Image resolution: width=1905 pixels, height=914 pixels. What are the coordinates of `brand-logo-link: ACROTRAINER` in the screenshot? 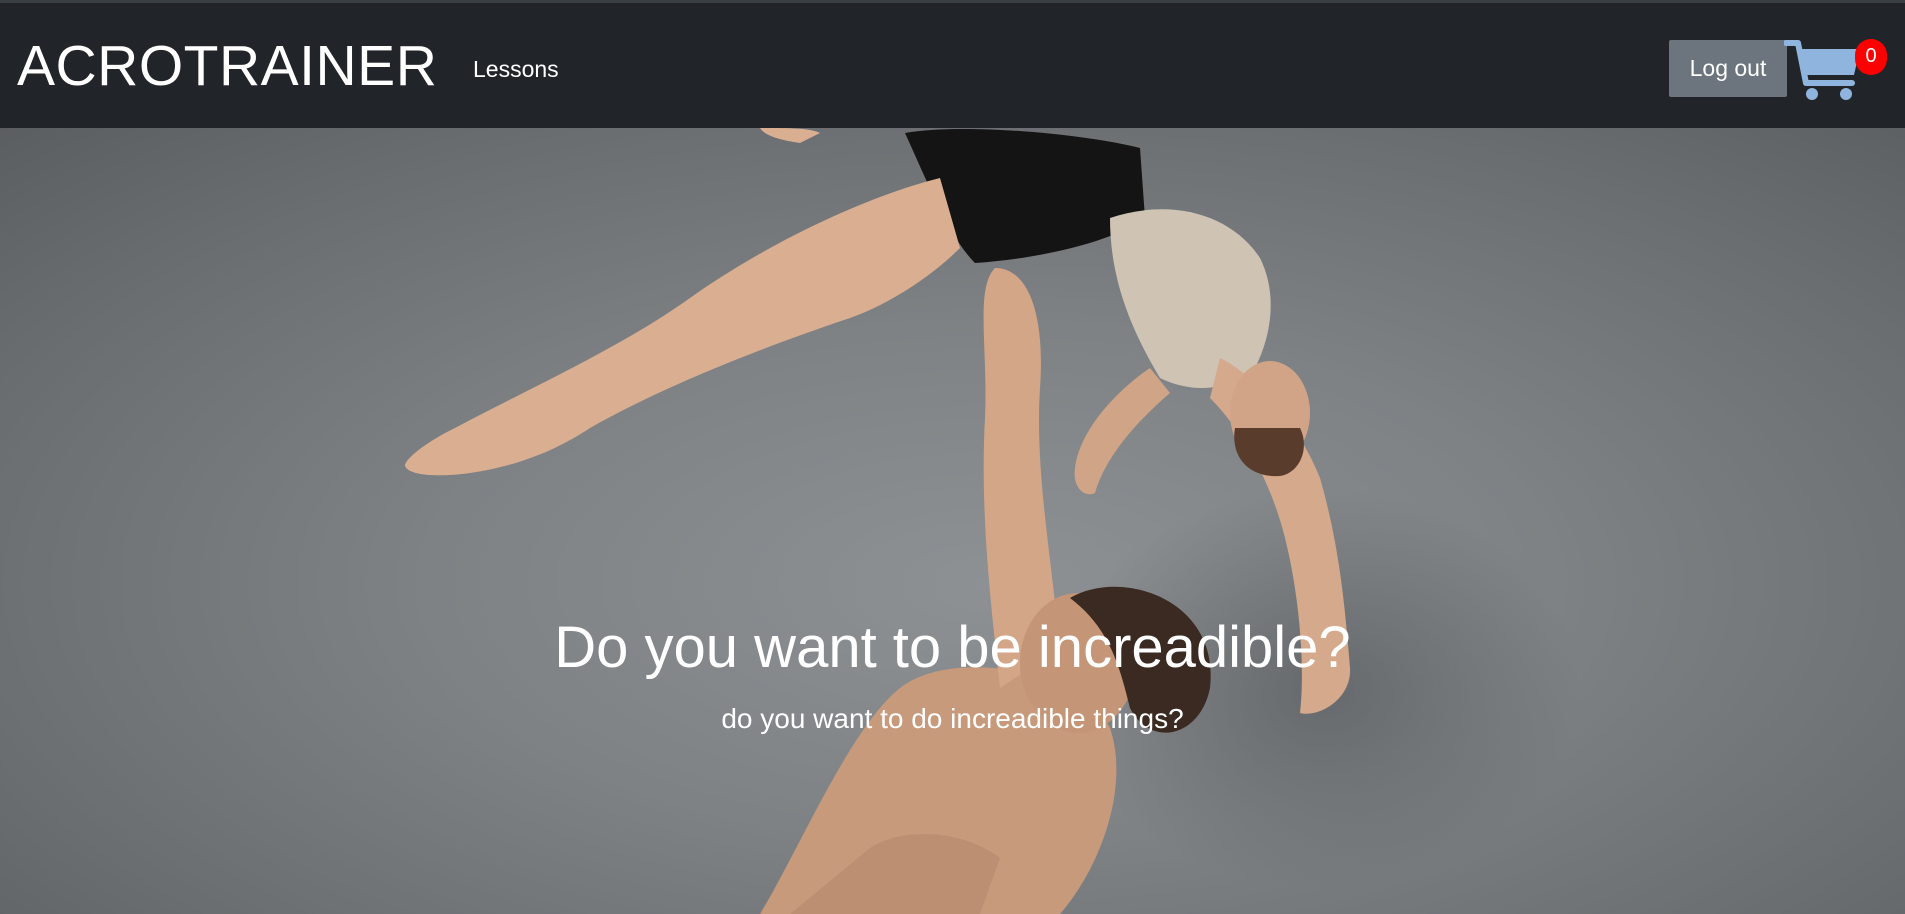 It's located at (227, 66).